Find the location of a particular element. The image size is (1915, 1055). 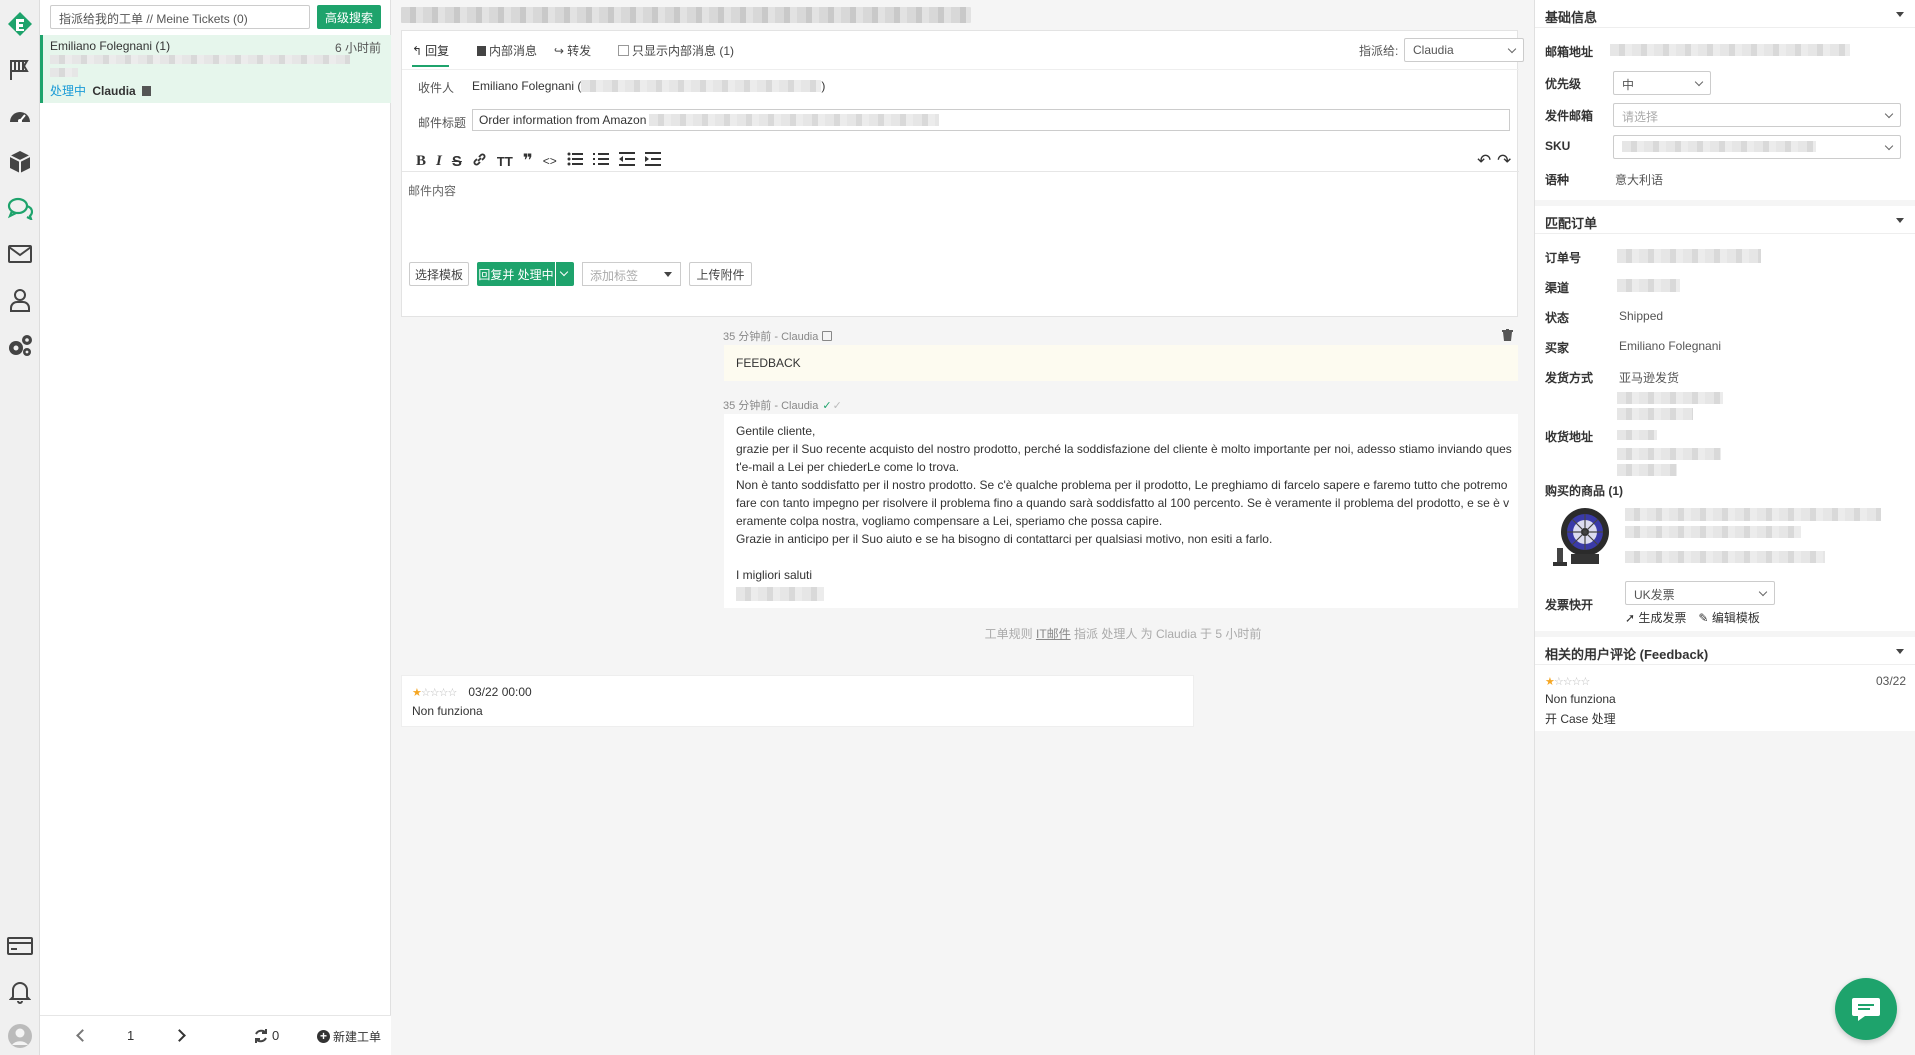

note-icon is located at coordinates (481, 50).